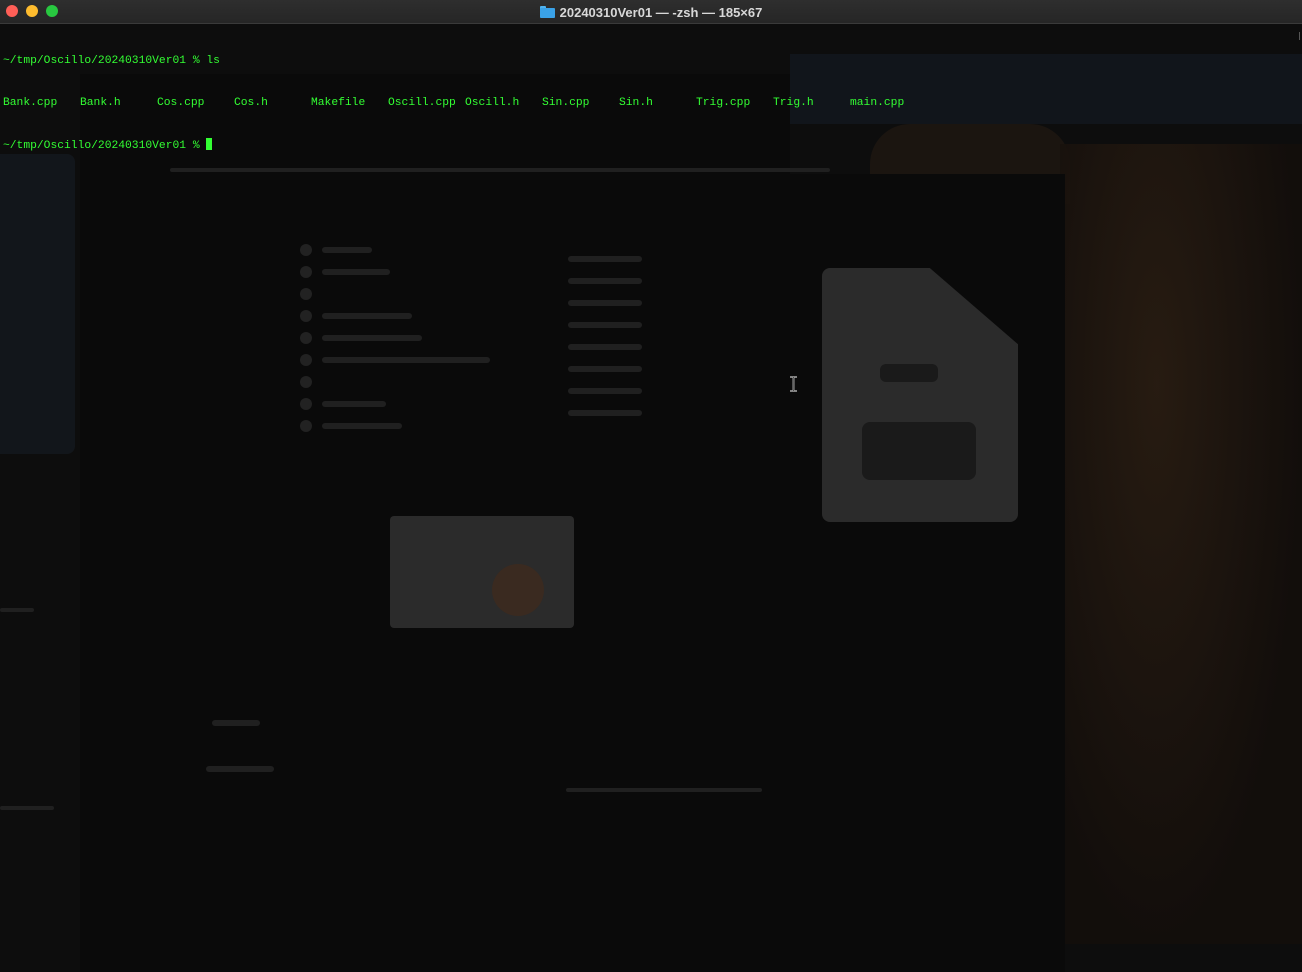 The image size is (1302, 972). Describe the element at coordinates (909, 373) in the screenshot. I see `background-card-slot` at that location.